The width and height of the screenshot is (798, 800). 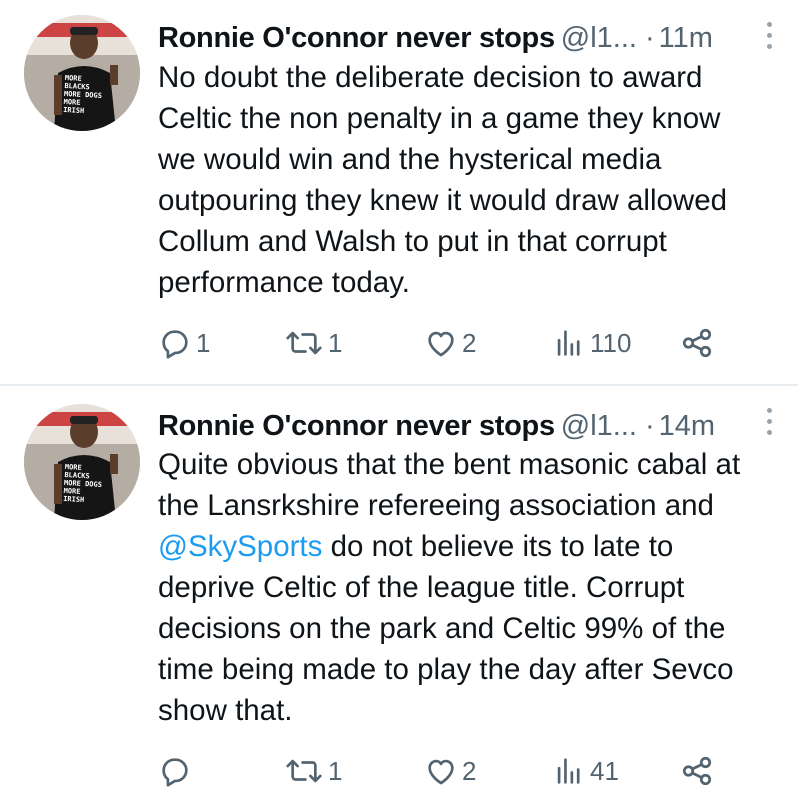 I want to click on mention-link: @SkySports, so click(x=240, y=546).